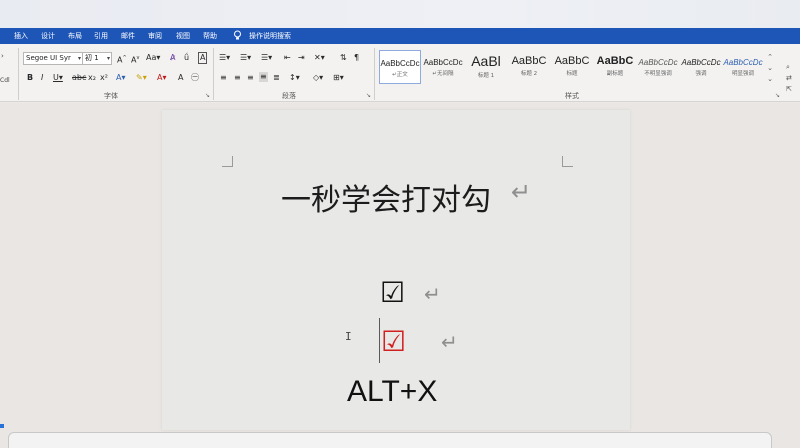 Image resolution: width=800 pixels, height=448 pixels. What do you see at coordinates (92, 78) in the screenshot?
I see `subscript-icon: x₂` at bounding box center [92, 78].